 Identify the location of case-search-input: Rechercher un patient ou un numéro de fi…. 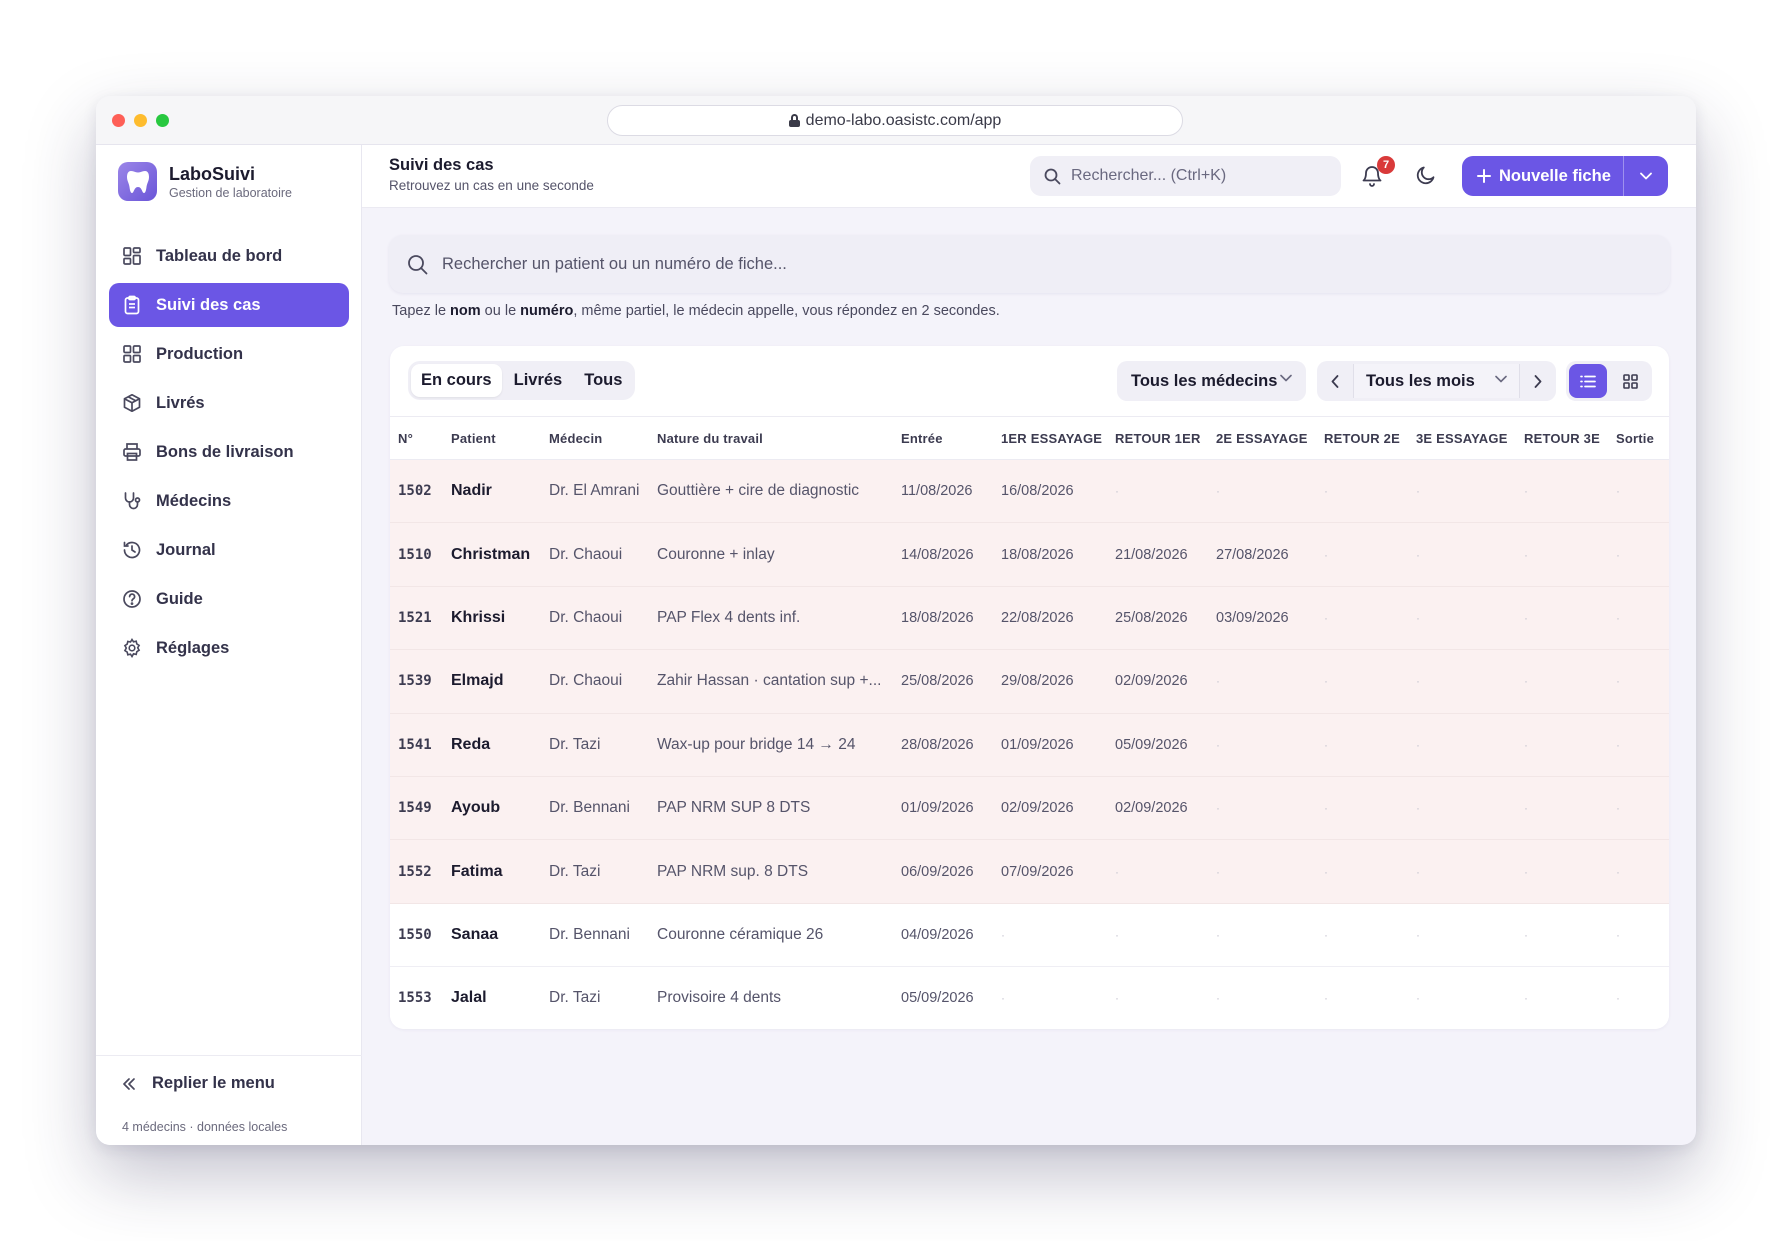
(1029, 264).